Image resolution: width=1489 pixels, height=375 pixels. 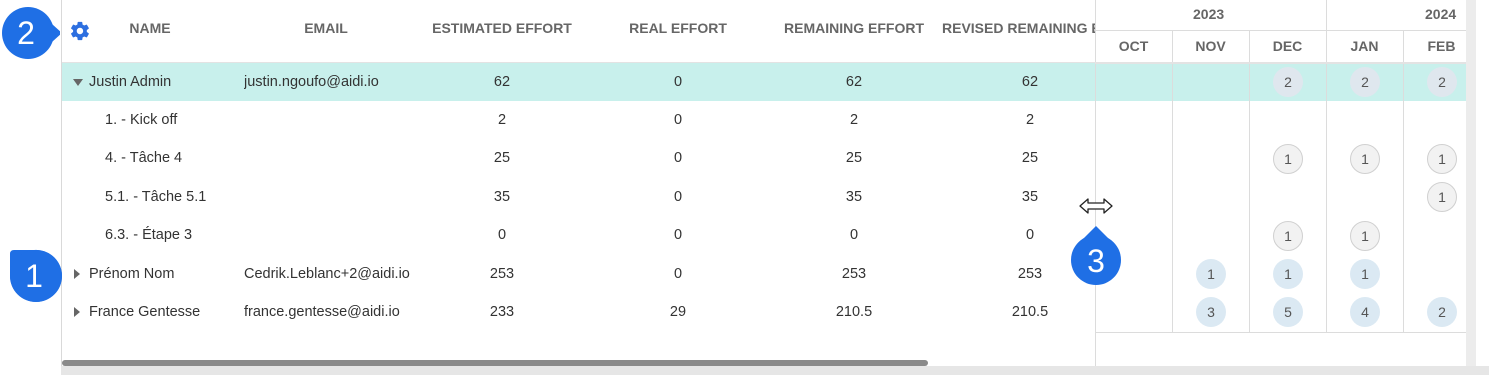 What do you see at coordinates (1030, 197) in the screenshot?
I see `row-revised-remaining-effort: 35` at bounding box center [1030, 197].